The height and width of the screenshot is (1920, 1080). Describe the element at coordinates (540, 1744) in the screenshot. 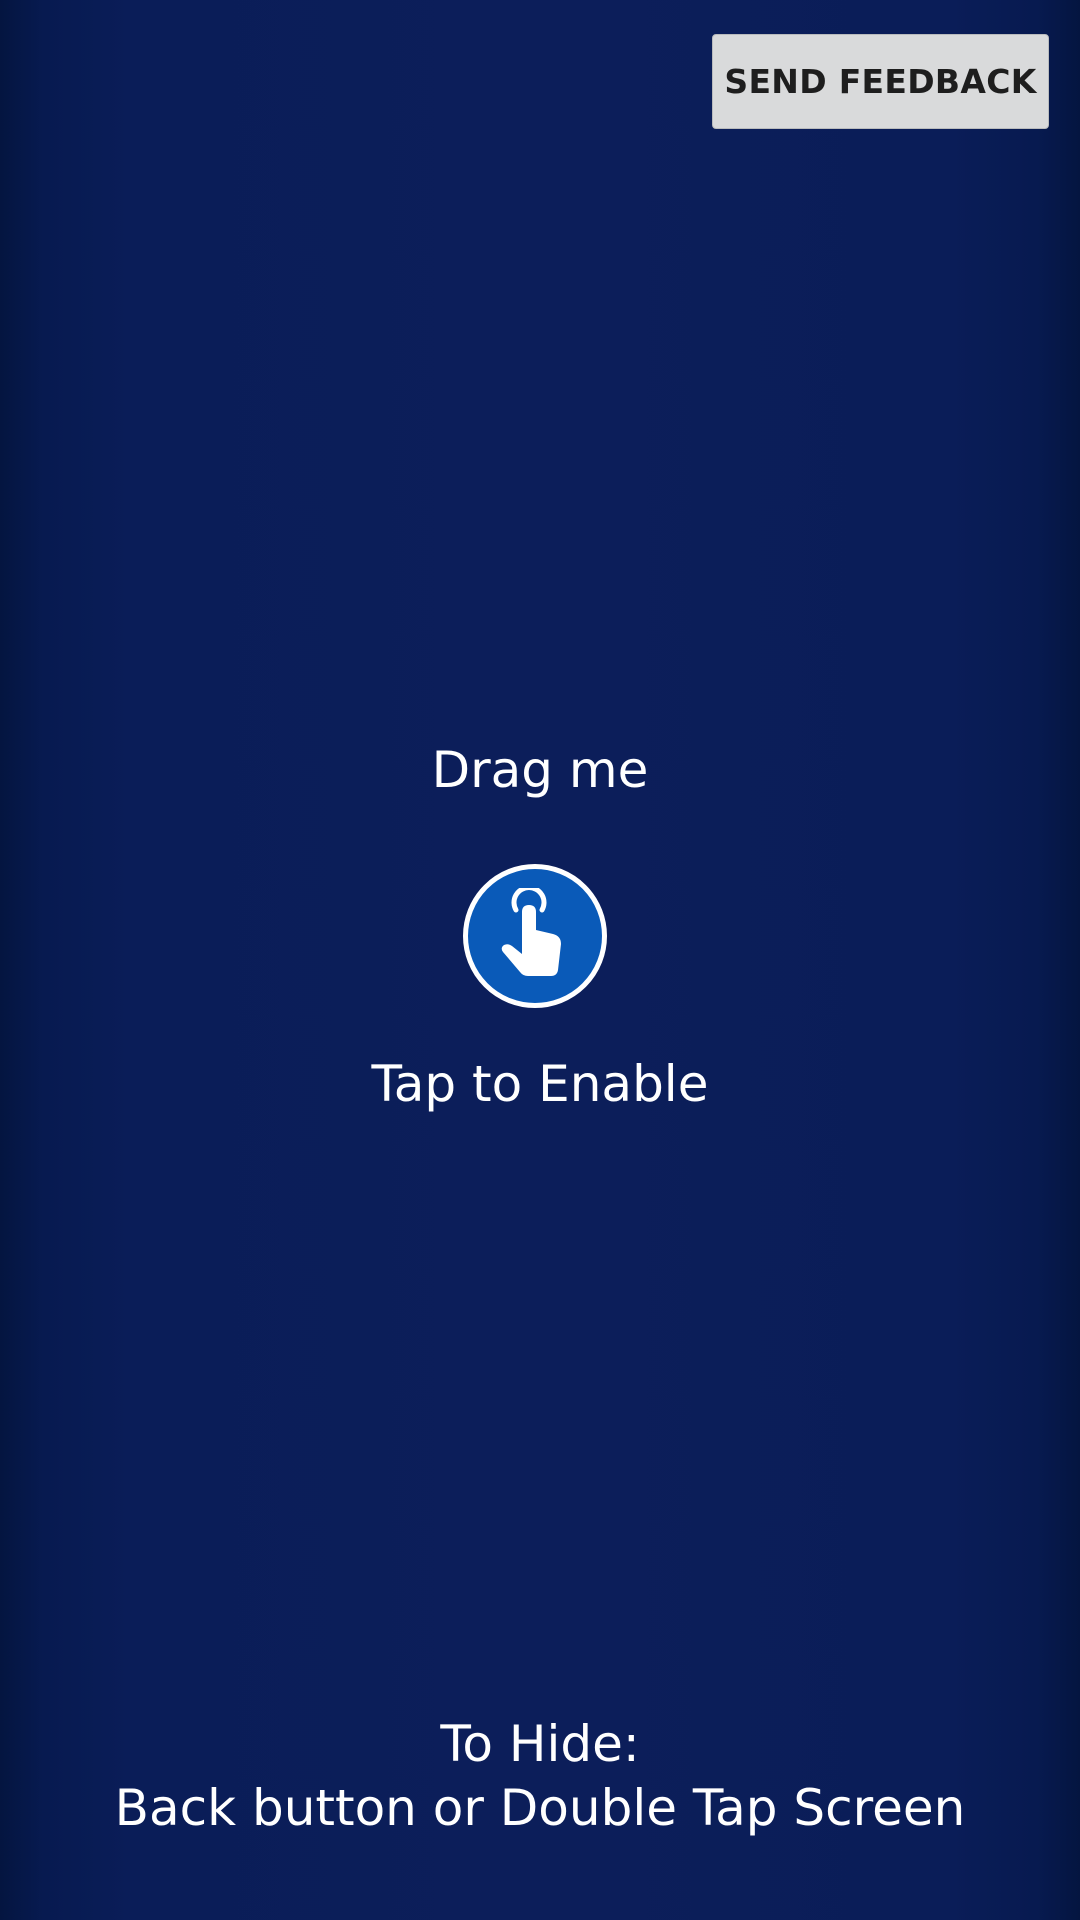

I see `hide-title: To Hide:` at that location.